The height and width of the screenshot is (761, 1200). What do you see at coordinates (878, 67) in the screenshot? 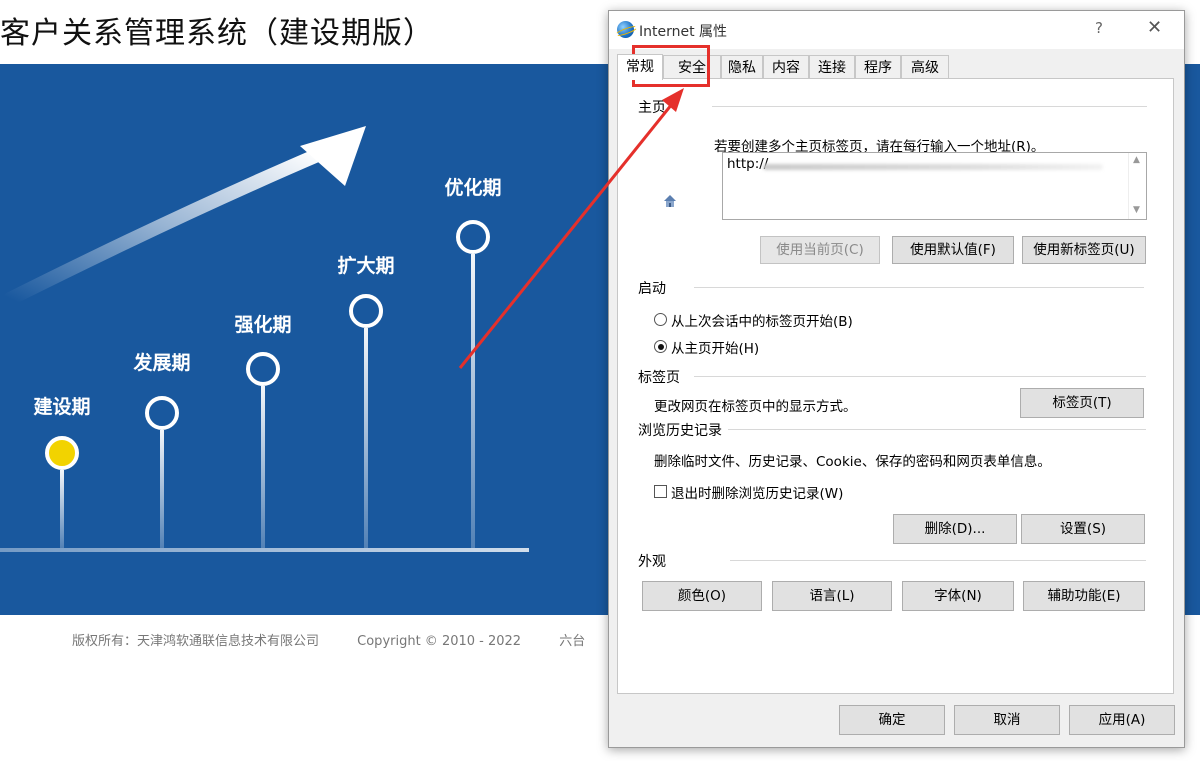
I see `tab-programs: 程序` at bounding box center [878, 67].